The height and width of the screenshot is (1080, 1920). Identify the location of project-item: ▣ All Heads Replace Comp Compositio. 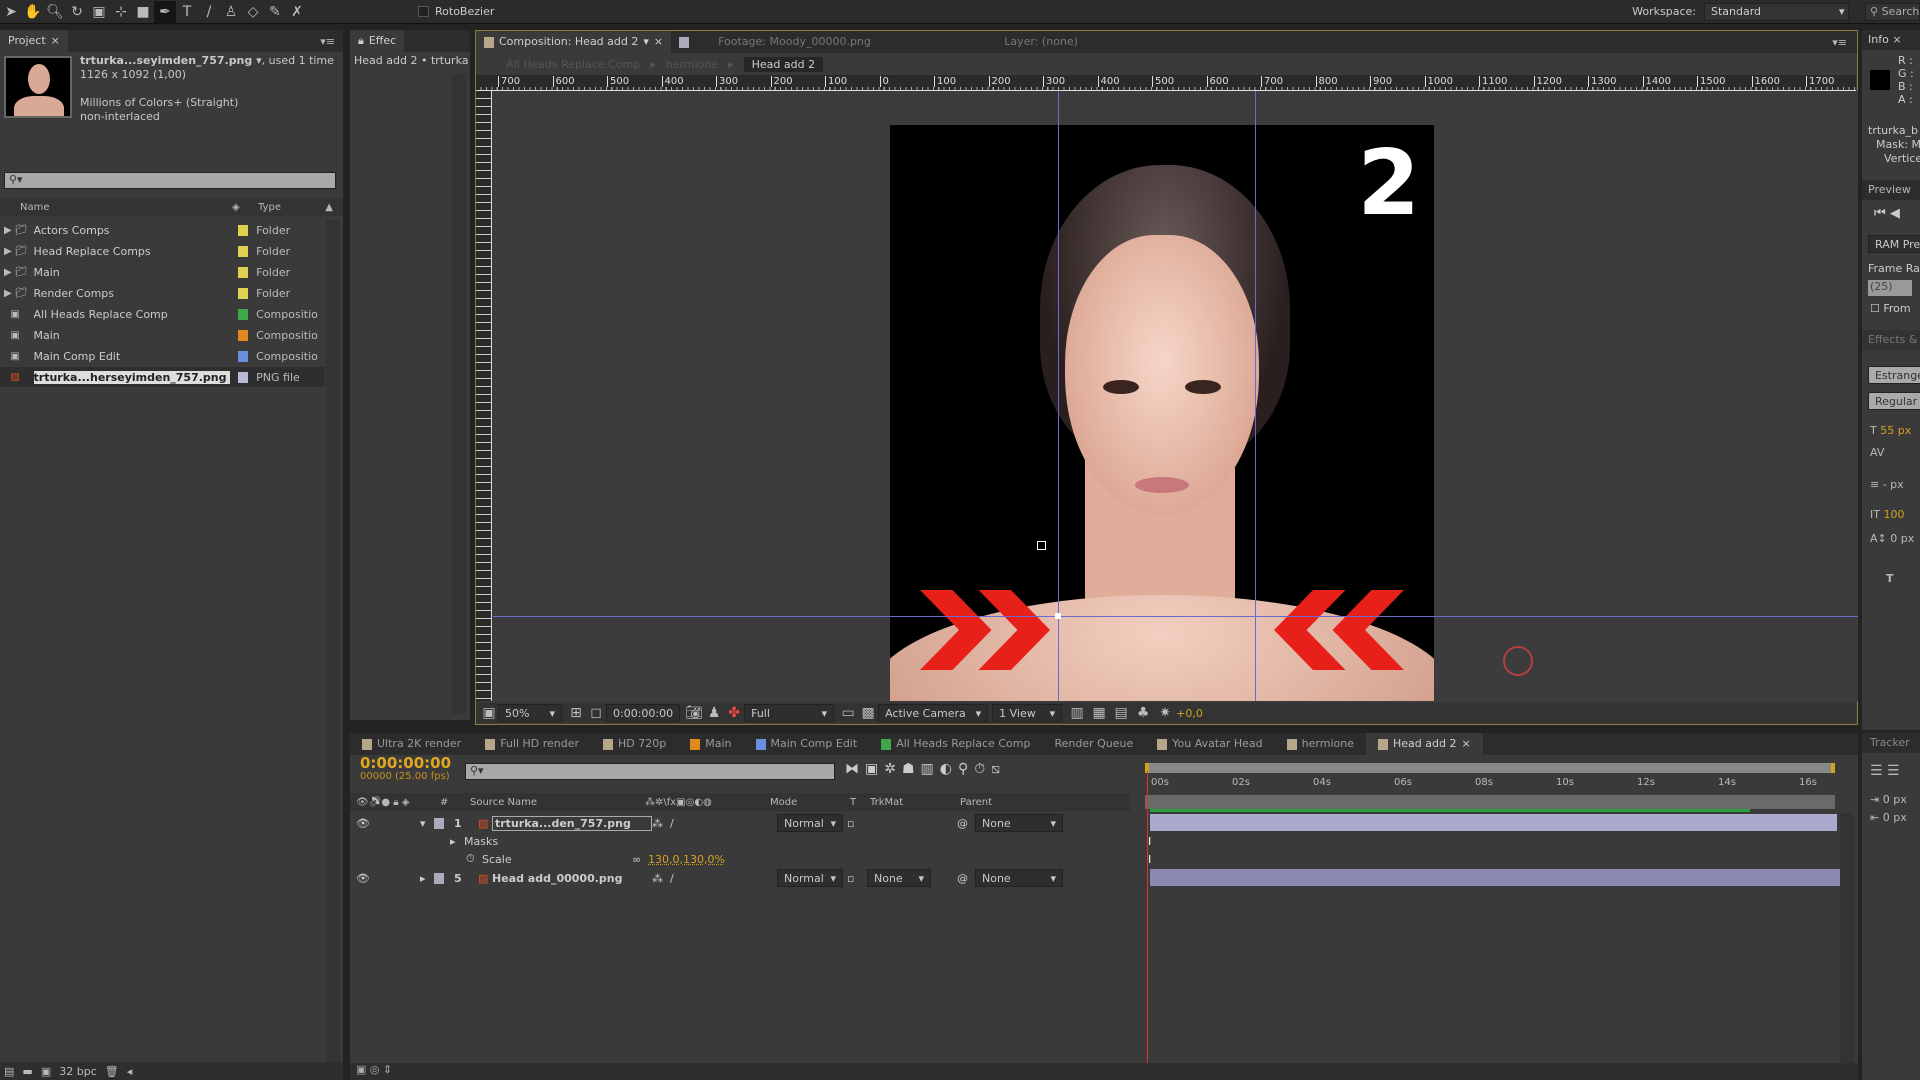
(162, 314).